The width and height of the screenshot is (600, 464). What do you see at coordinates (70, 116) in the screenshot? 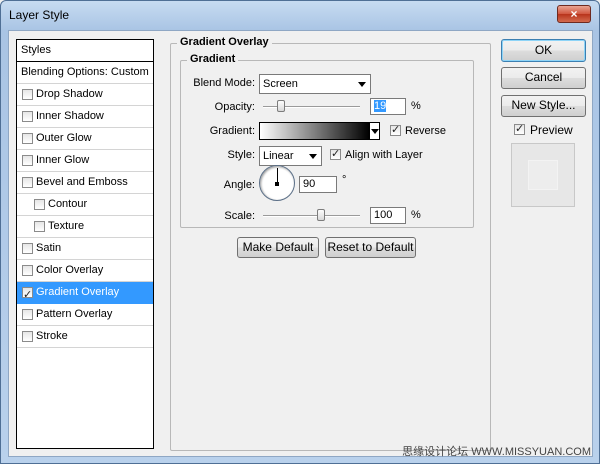
I see `styles-list-item-label: Inner Shadow` at bounding box center [70, 116].